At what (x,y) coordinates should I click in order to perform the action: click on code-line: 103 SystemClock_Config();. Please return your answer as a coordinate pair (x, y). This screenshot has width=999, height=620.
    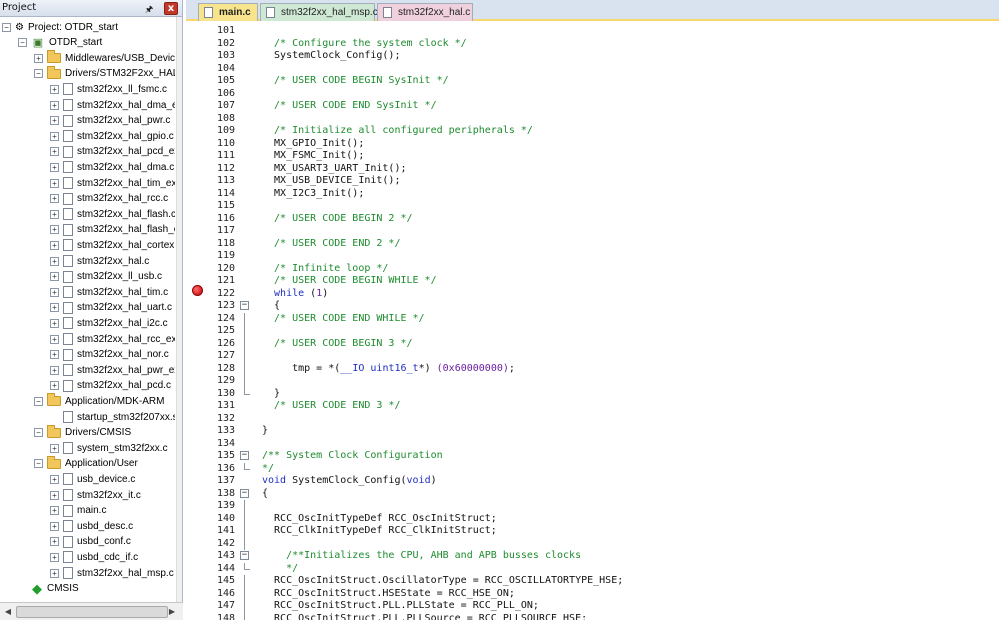
    Looking at the image, I should click on (592, 56).